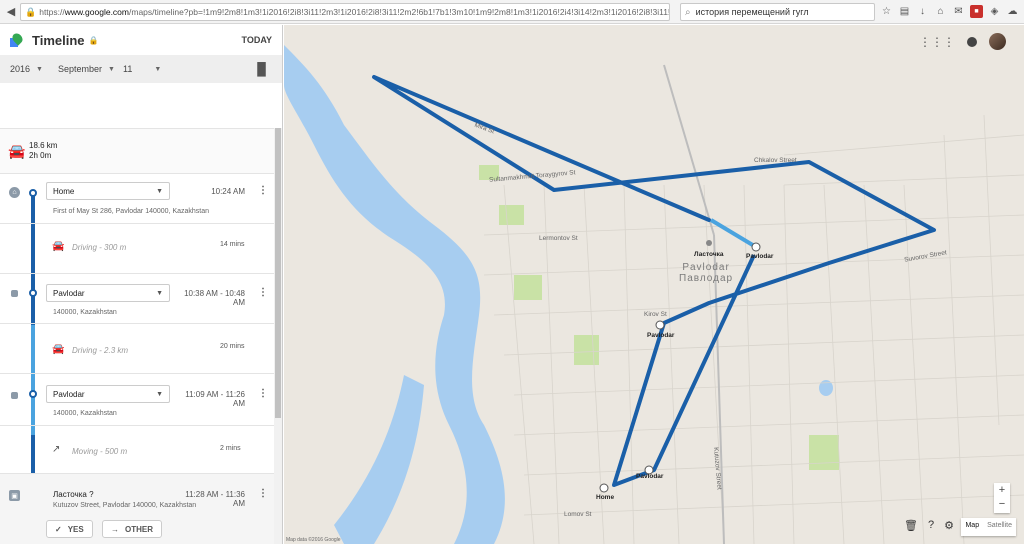  I want to click on activity-entry: 🚘 Driving - 300 m 14 mins, so click(137, 248).